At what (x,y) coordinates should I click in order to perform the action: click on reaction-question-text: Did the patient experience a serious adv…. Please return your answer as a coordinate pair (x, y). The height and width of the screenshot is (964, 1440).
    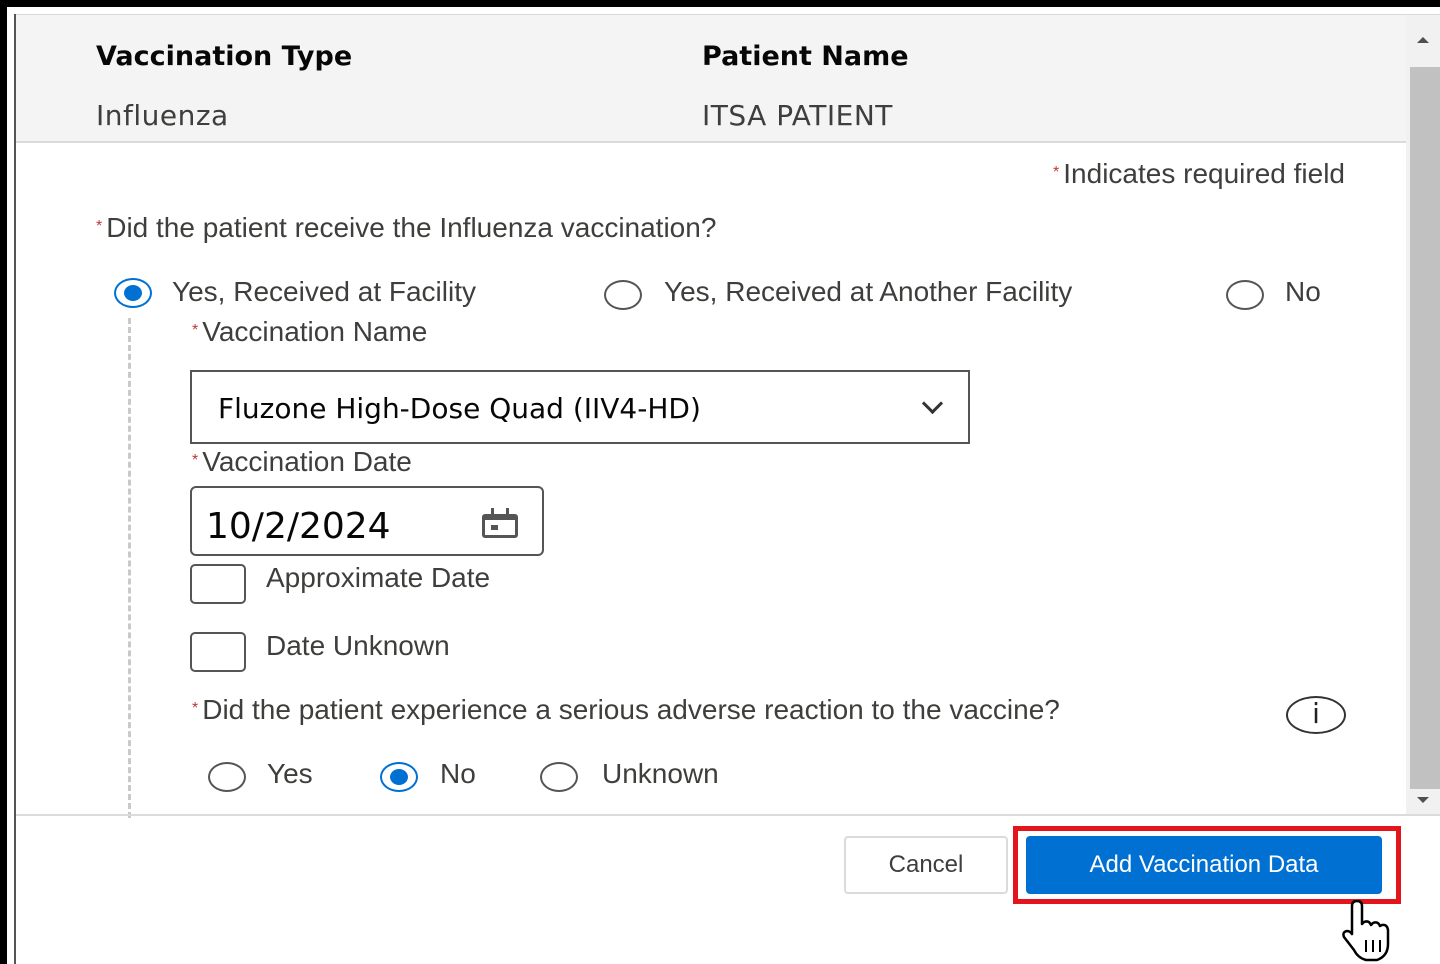
    Looking at the image, I should click on (631, 709).